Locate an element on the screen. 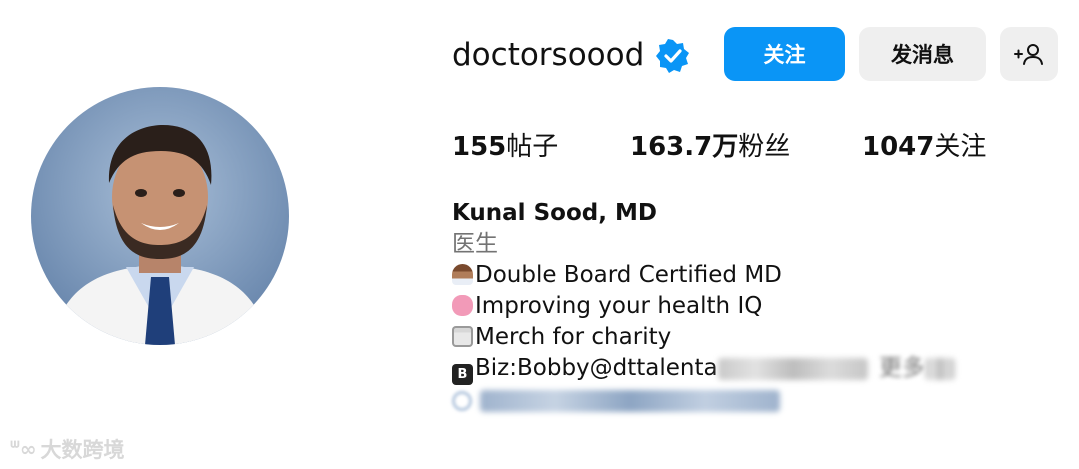 Image resolution: width=1079 pixels, height=469 pixels. bio-line: Double Board Certified MD is located at coordinates (703, 275).